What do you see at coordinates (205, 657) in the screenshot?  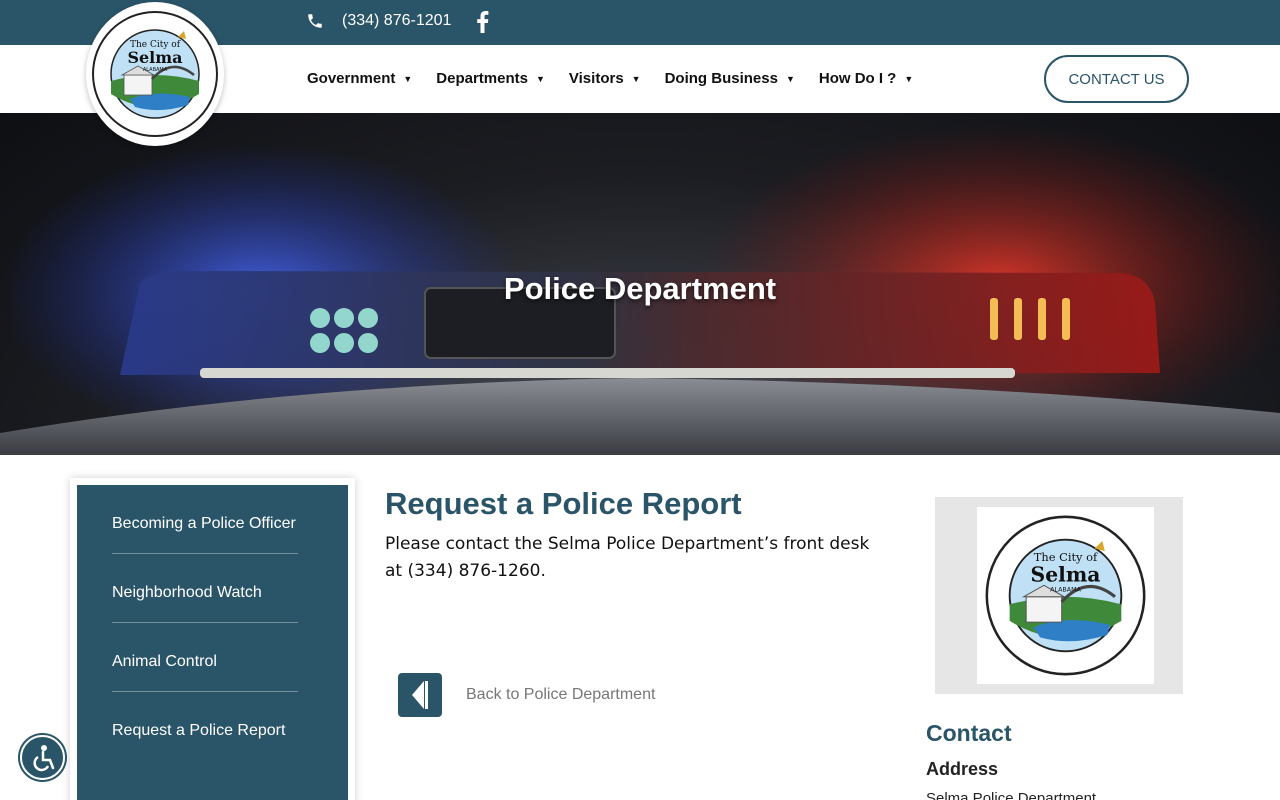 I see `sidebar-item-animal-control: Animal Control` at bounding box center [205, 657].